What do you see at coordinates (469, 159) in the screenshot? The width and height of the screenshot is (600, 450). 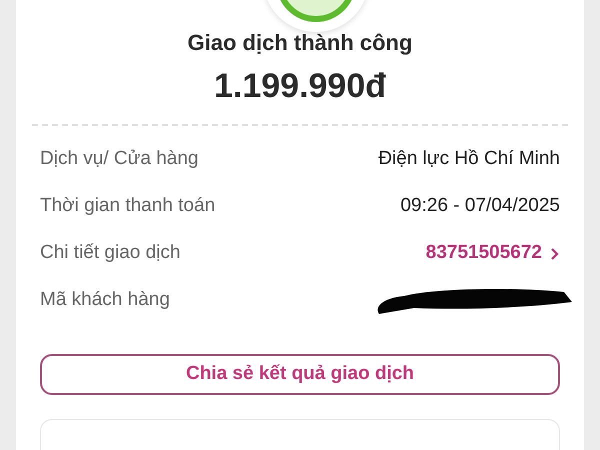 I see `detail-value: Điện lực Hồ Chí Minh` at bounding box center [469, 159].